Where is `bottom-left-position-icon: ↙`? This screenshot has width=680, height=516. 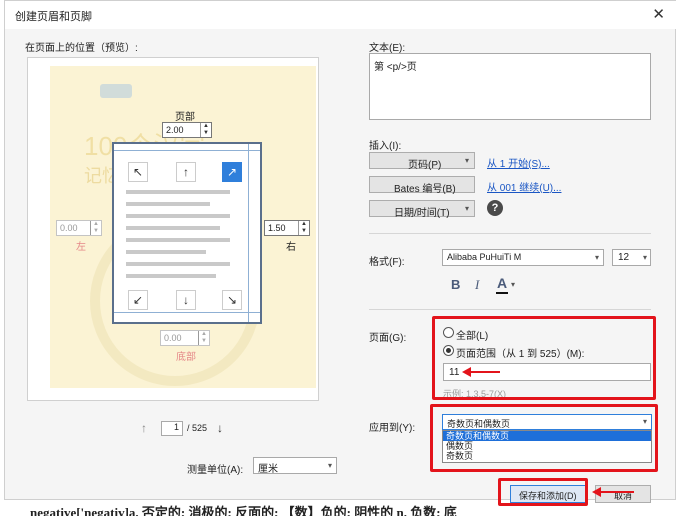
bottom-left-position-icon: ↙ is located at coordinates (138, 300).